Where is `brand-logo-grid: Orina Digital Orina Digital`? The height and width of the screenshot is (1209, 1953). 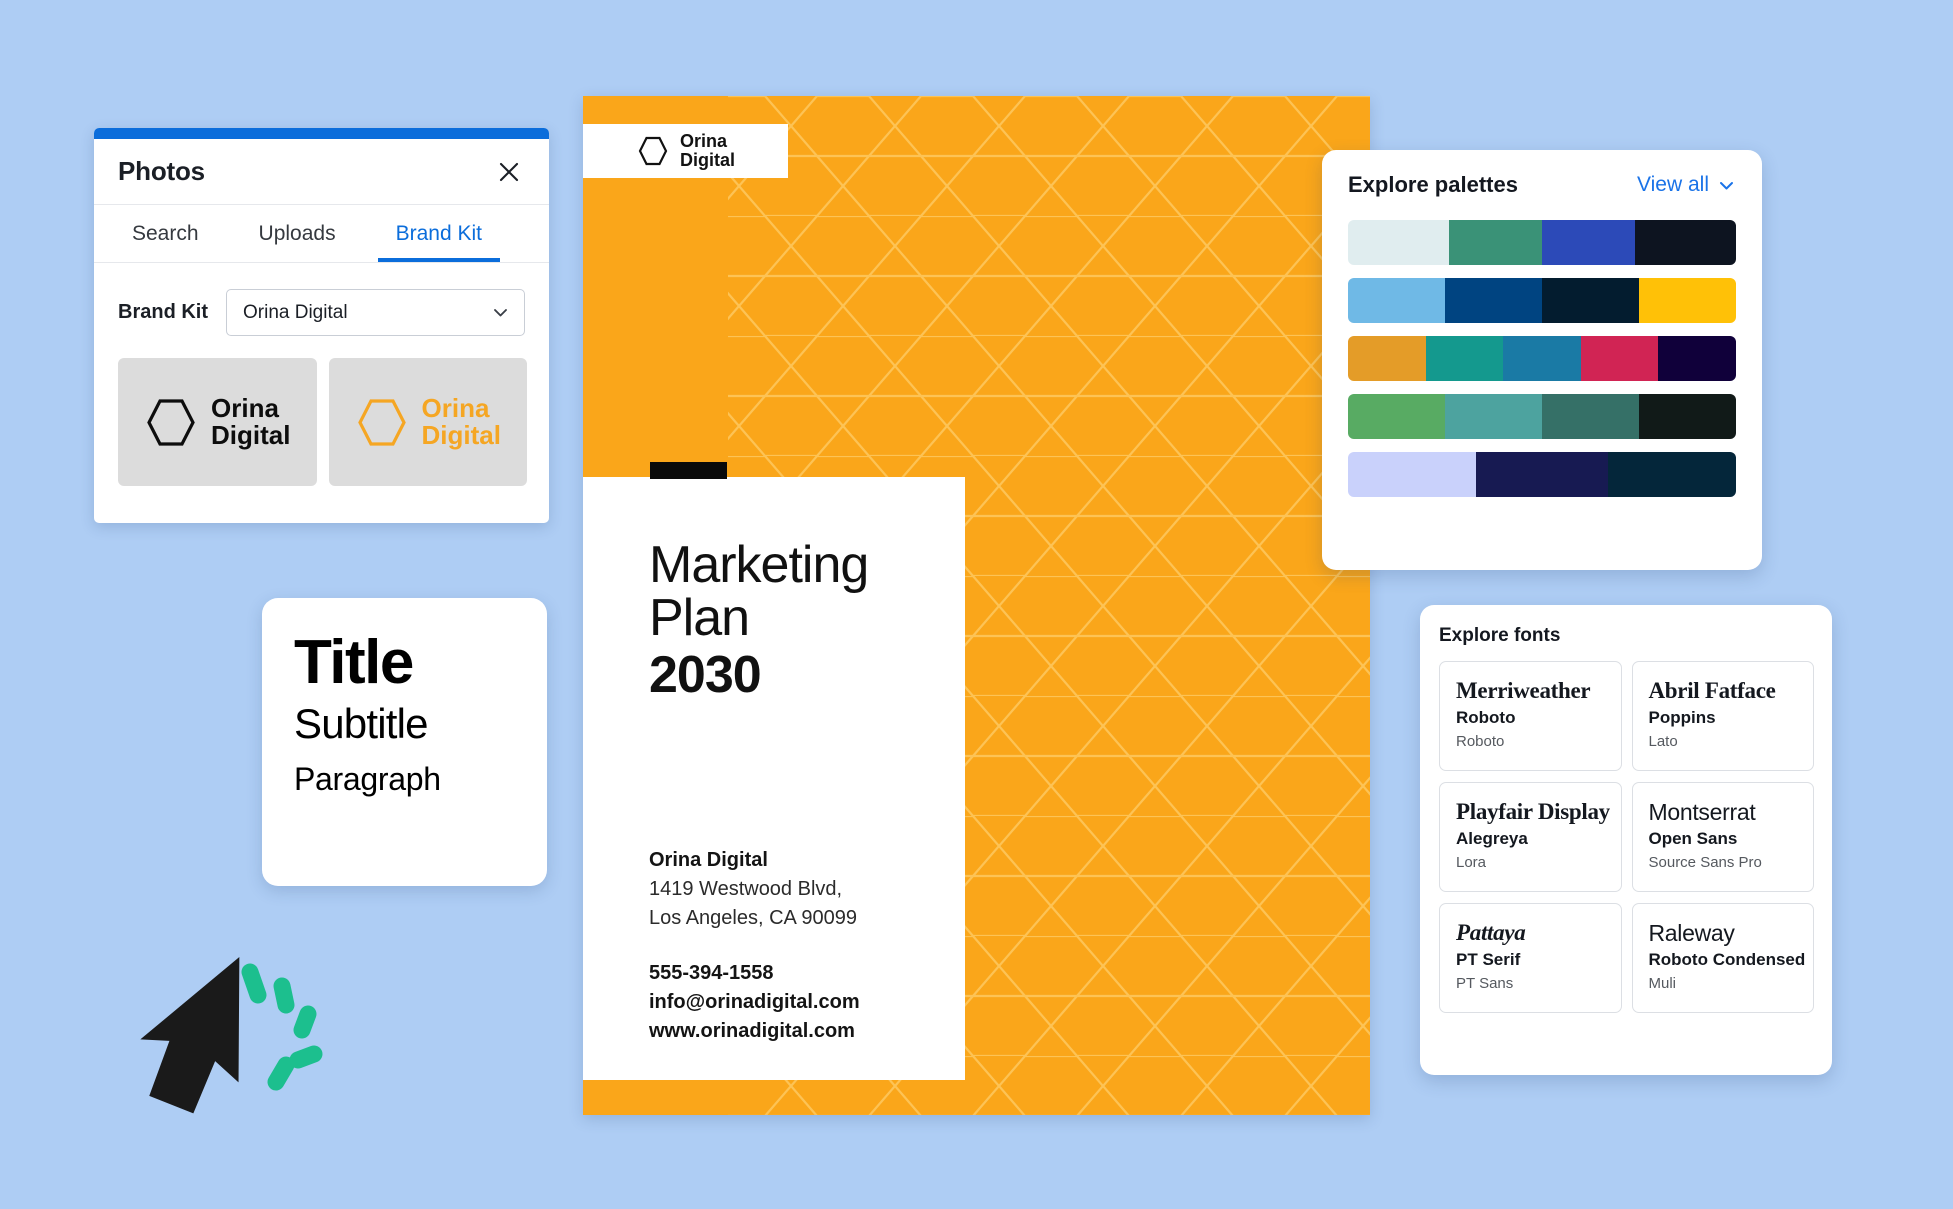
brand-logo-grid: Orina Digital Orina Digital is located at coordinates (321, 411).